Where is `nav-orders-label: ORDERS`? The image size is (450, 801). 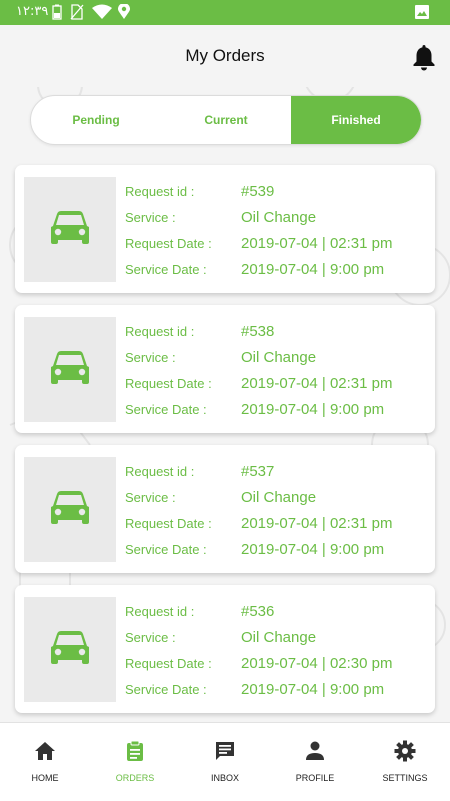
nav-orders-label: ORDERS is located at coordinates (135, 778).